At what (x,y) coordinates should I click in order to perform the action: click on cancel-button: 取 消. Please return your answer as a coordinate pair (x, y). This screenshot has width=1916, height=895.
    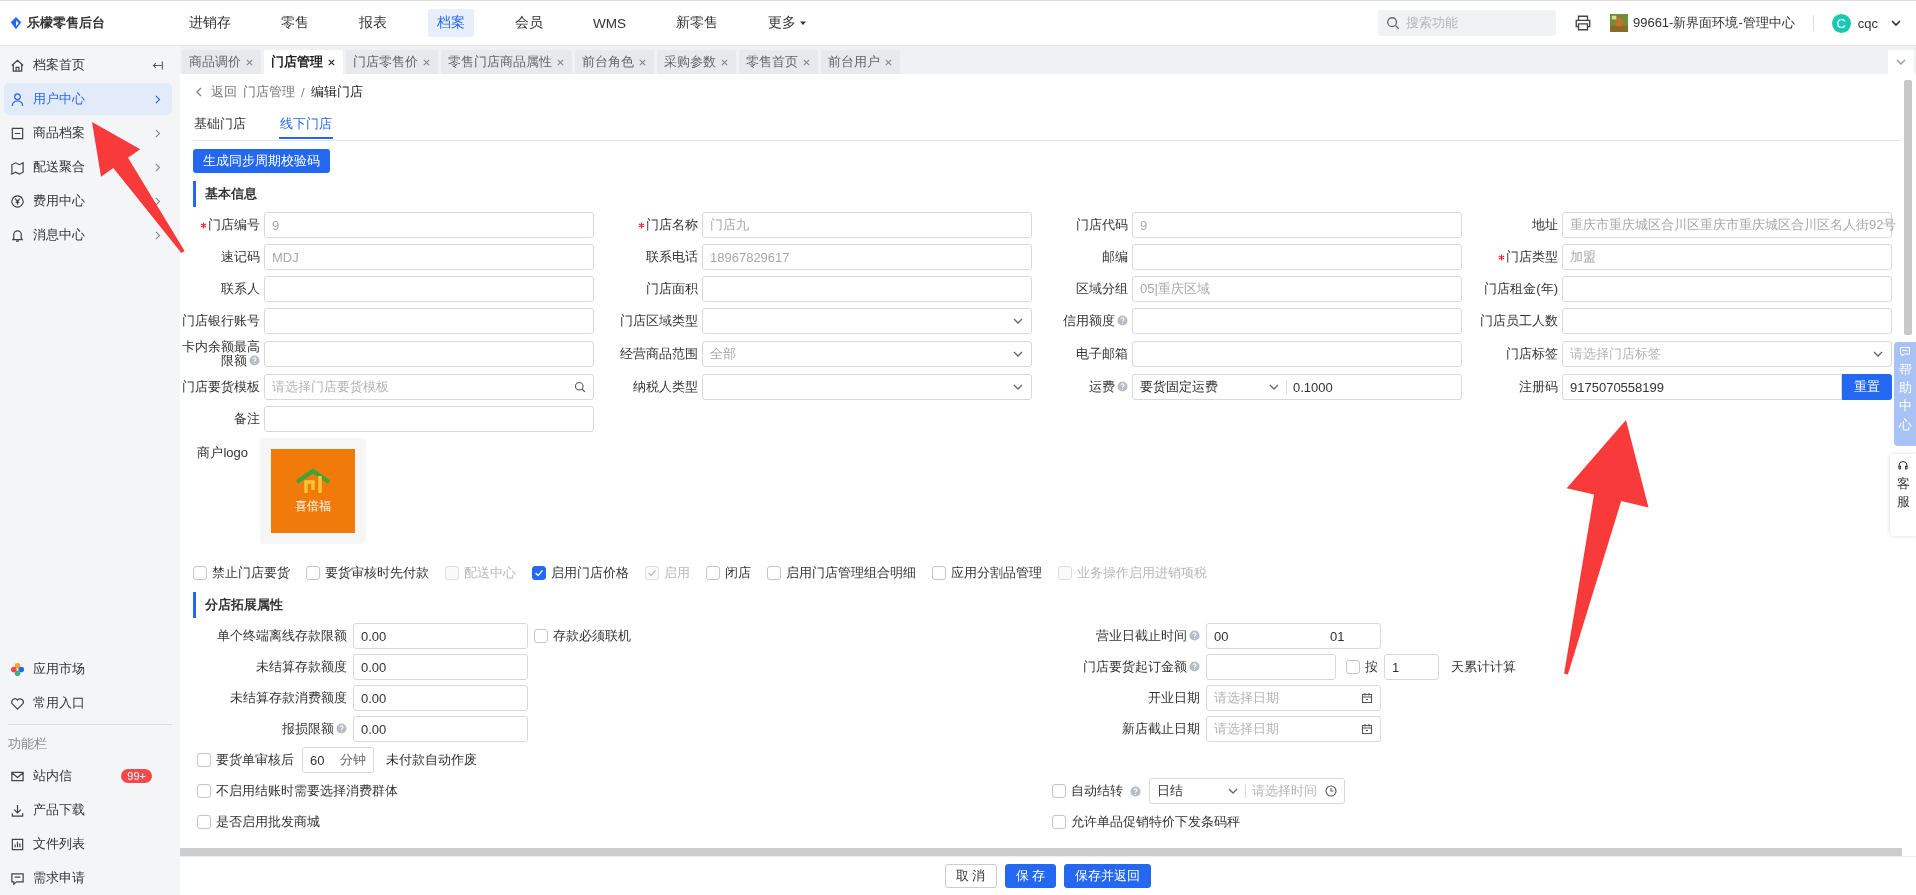
    Looking at the image, I should click on (970, 876).